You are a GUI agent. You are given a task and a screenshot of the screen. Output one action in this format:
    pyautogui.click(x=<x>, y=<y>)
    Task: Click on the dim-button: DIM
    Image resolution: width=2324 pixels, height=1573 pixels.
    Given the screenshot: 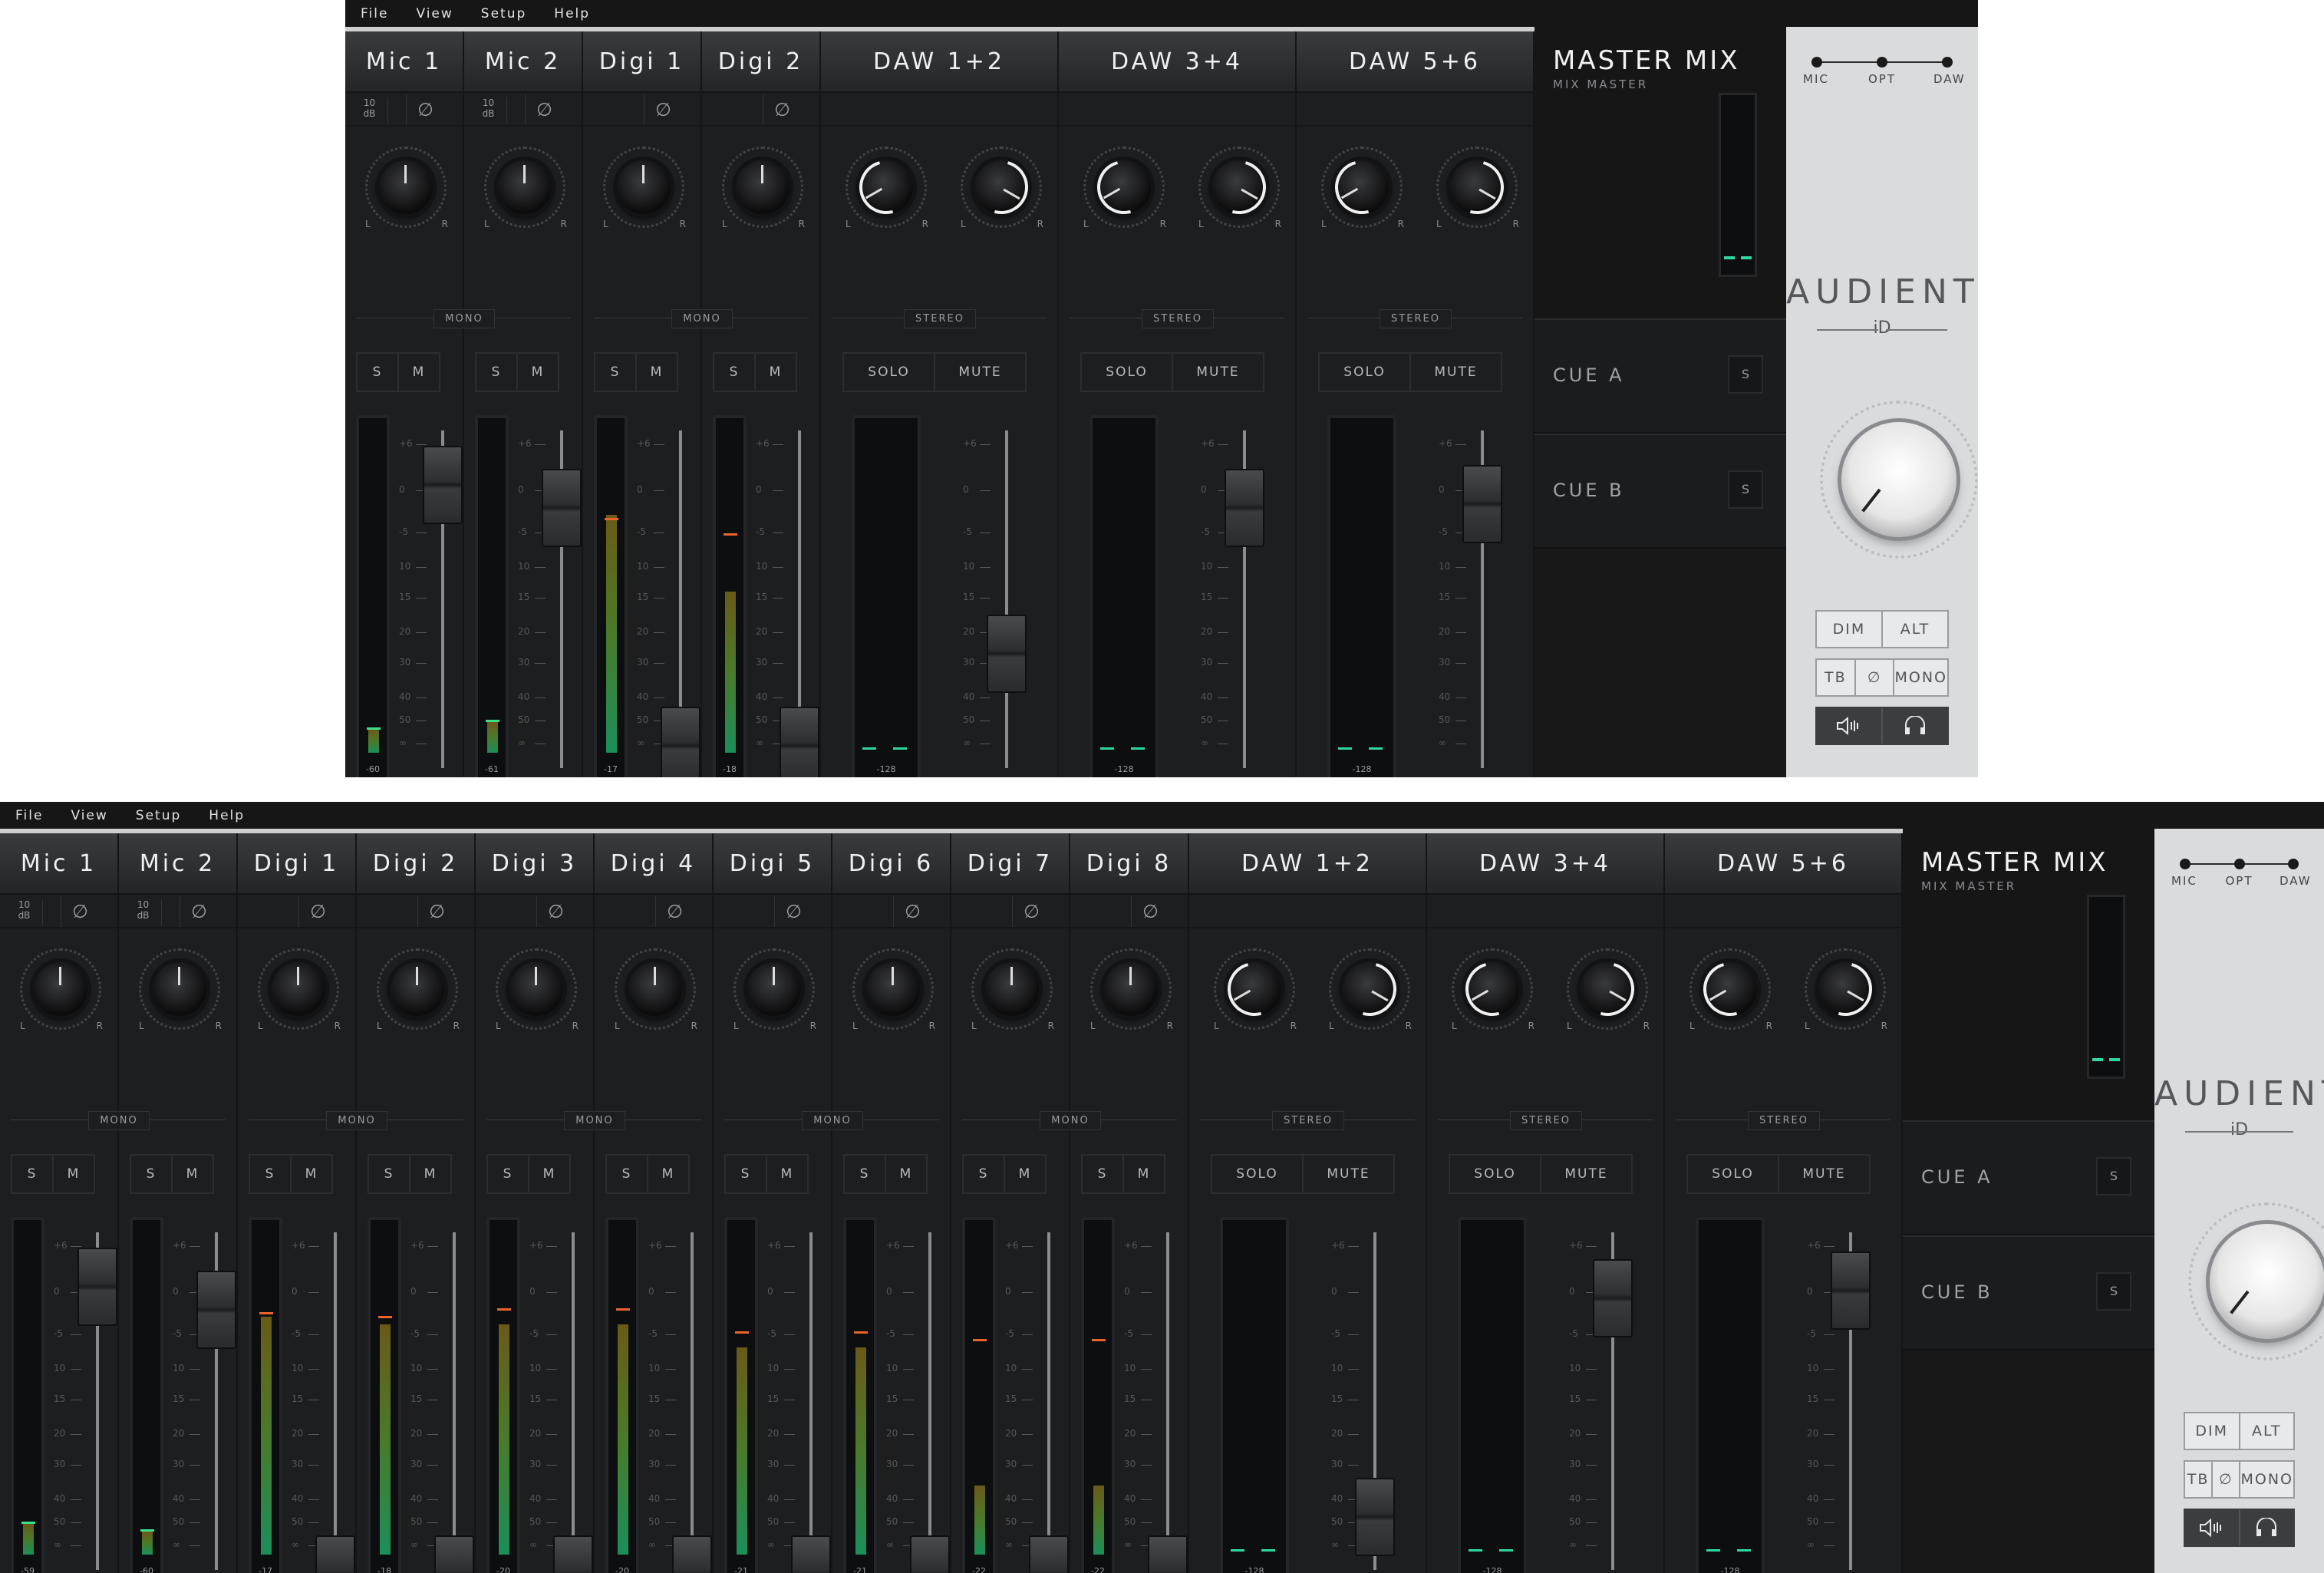 What is the action you would take?
    pyautogui.click(x=1850, y=629)
    